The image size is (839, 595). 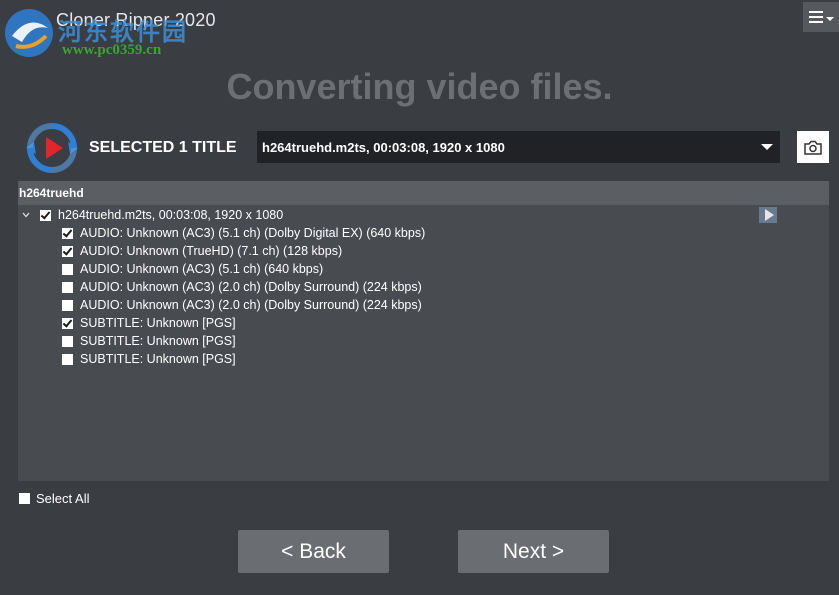 What do you see at coordinates (313, 551) in the screenshot?
I see `back-button: < Back` at bounding box center [313, 551].